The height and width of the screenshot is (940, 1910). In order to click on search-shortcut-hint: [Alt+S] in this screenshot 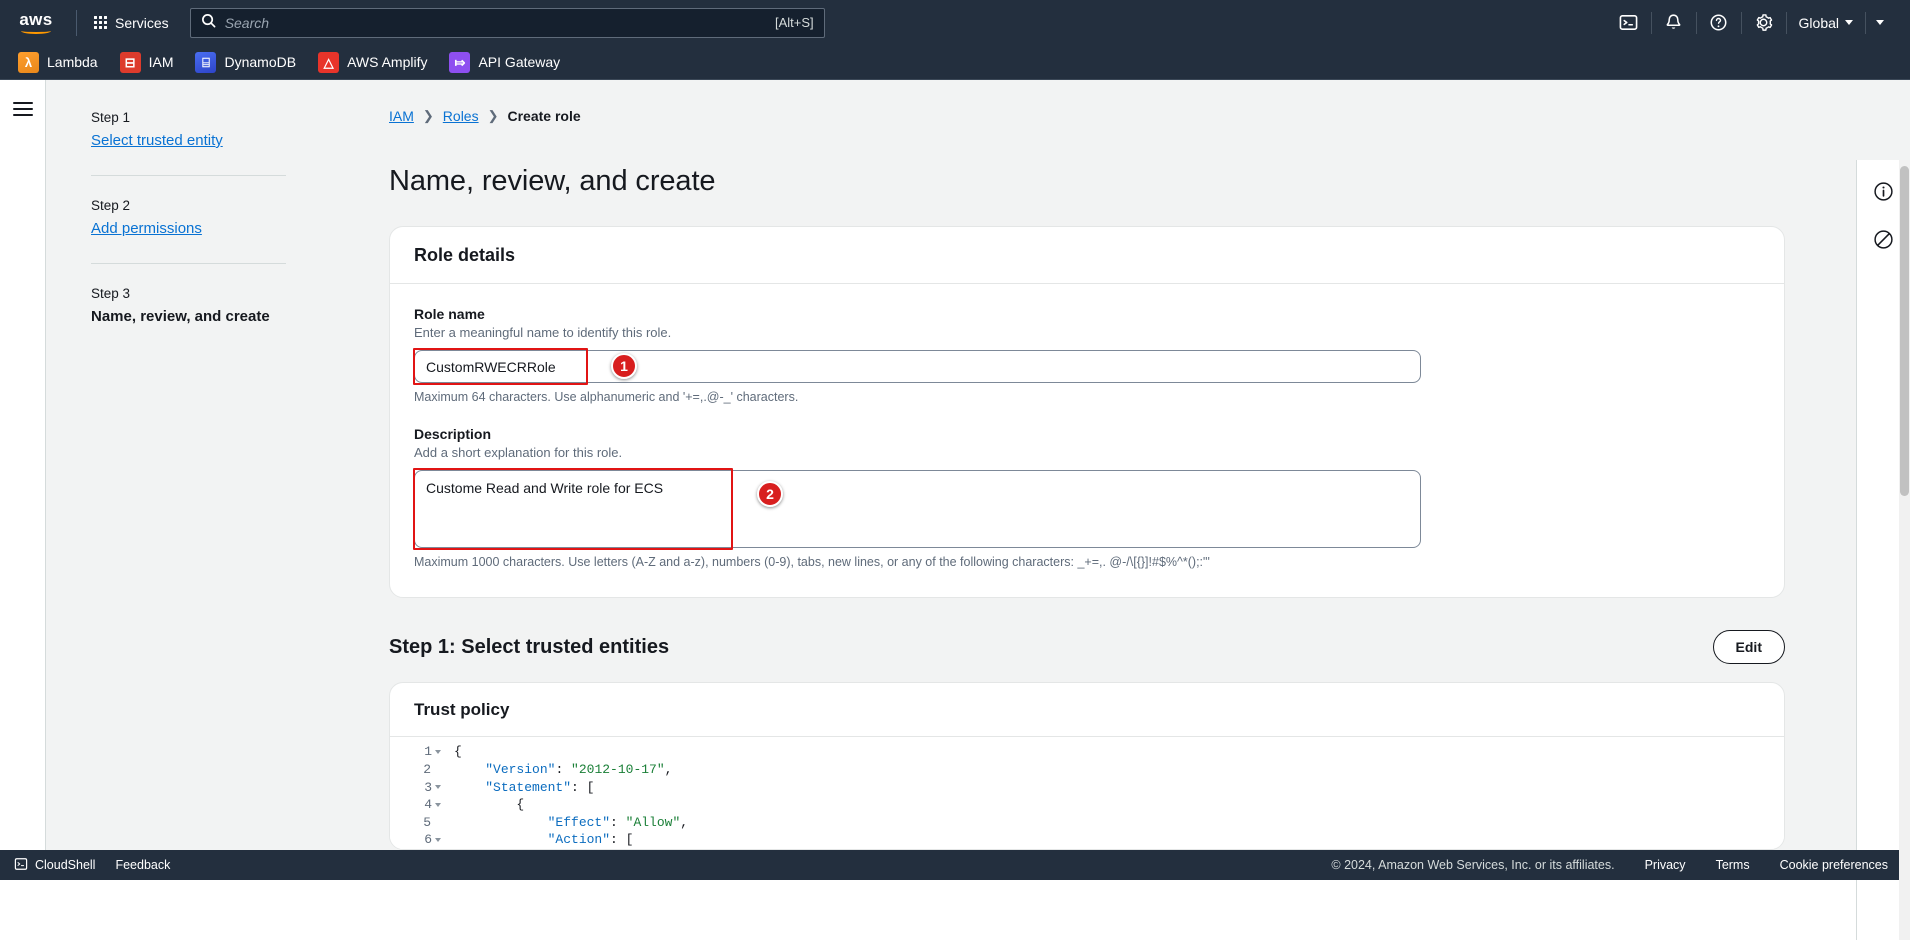, I will do `click(794, 22)`.